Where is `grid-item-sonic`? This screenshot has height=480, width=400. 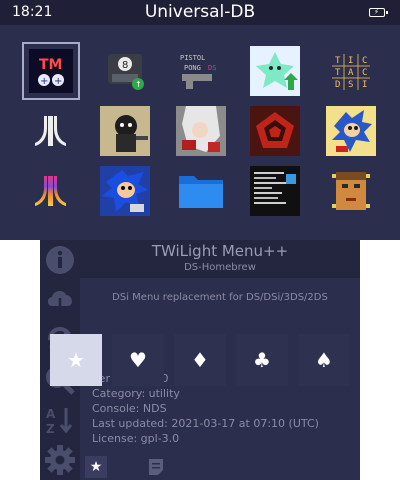
grid-item-sonic is located at coordinates (351, 131).